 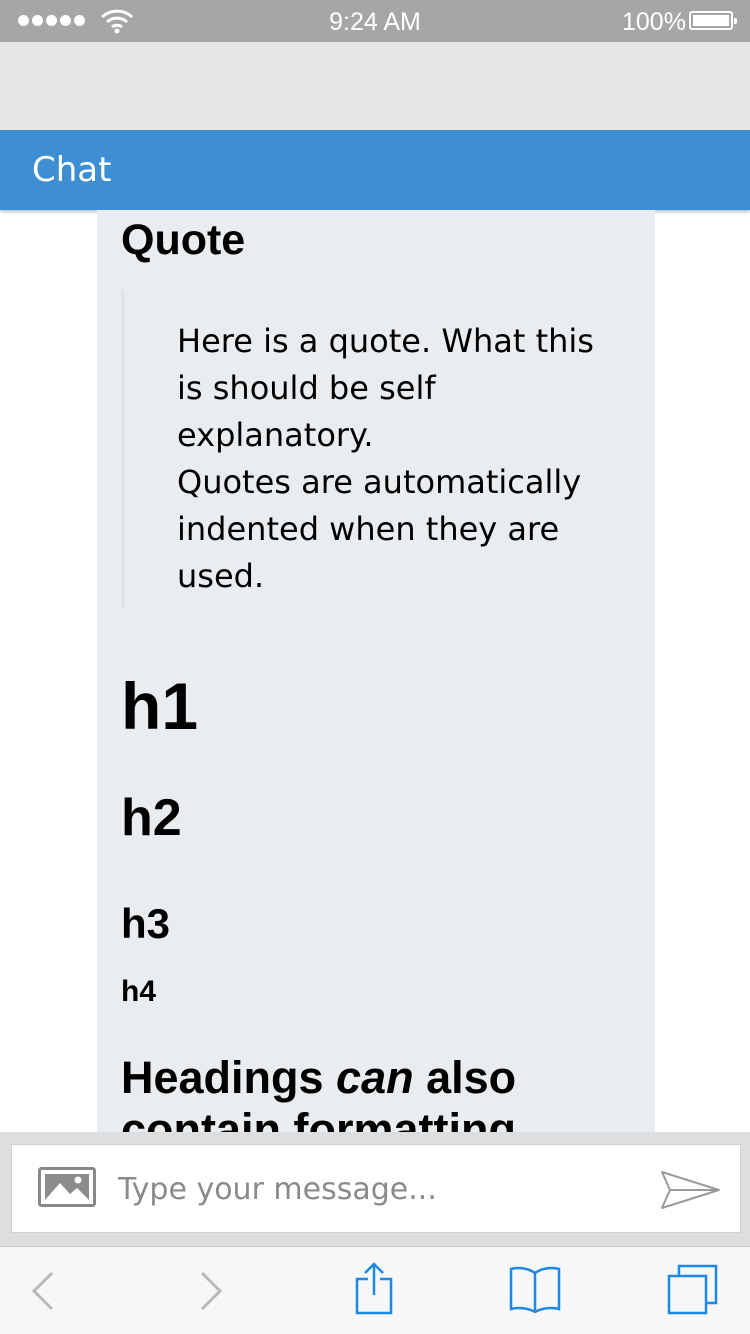 What do you see at coordinates (535, 1289) in the screenshot?
I see `bookmarks-icon` at bounding box center [535, 1289].